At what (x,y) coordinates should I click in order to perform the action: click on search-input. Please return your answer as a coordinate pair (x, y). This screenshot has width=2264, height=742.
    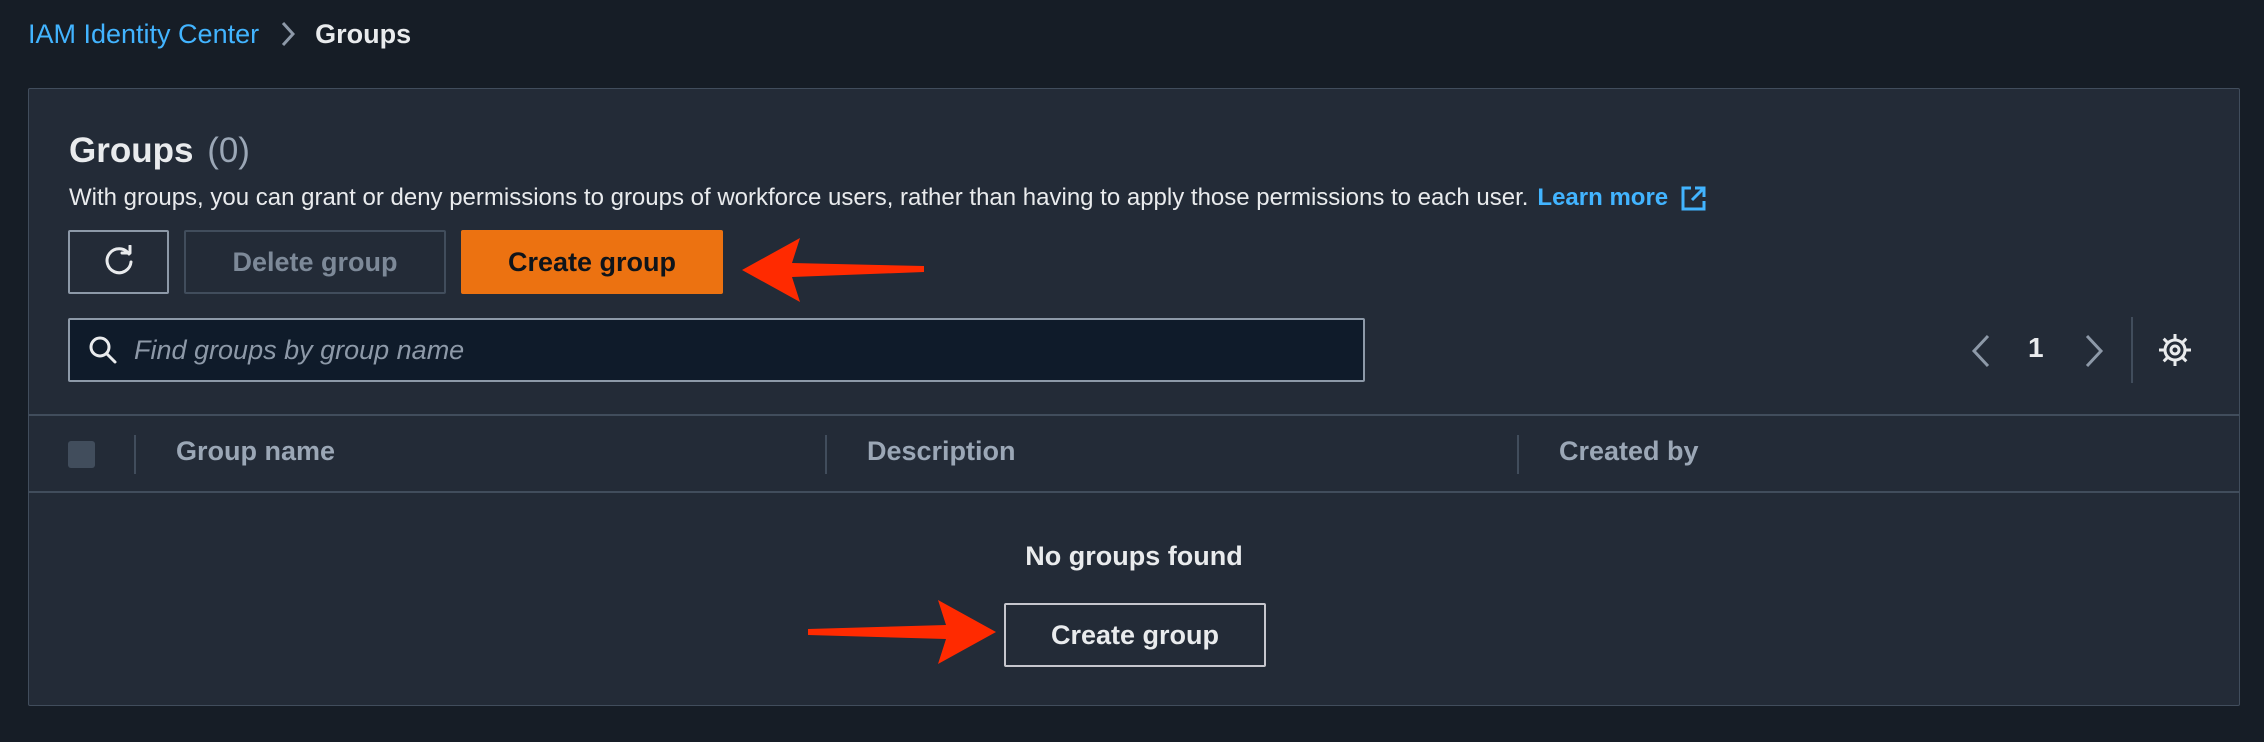
    Looking at the image, I should click on (734, 350).